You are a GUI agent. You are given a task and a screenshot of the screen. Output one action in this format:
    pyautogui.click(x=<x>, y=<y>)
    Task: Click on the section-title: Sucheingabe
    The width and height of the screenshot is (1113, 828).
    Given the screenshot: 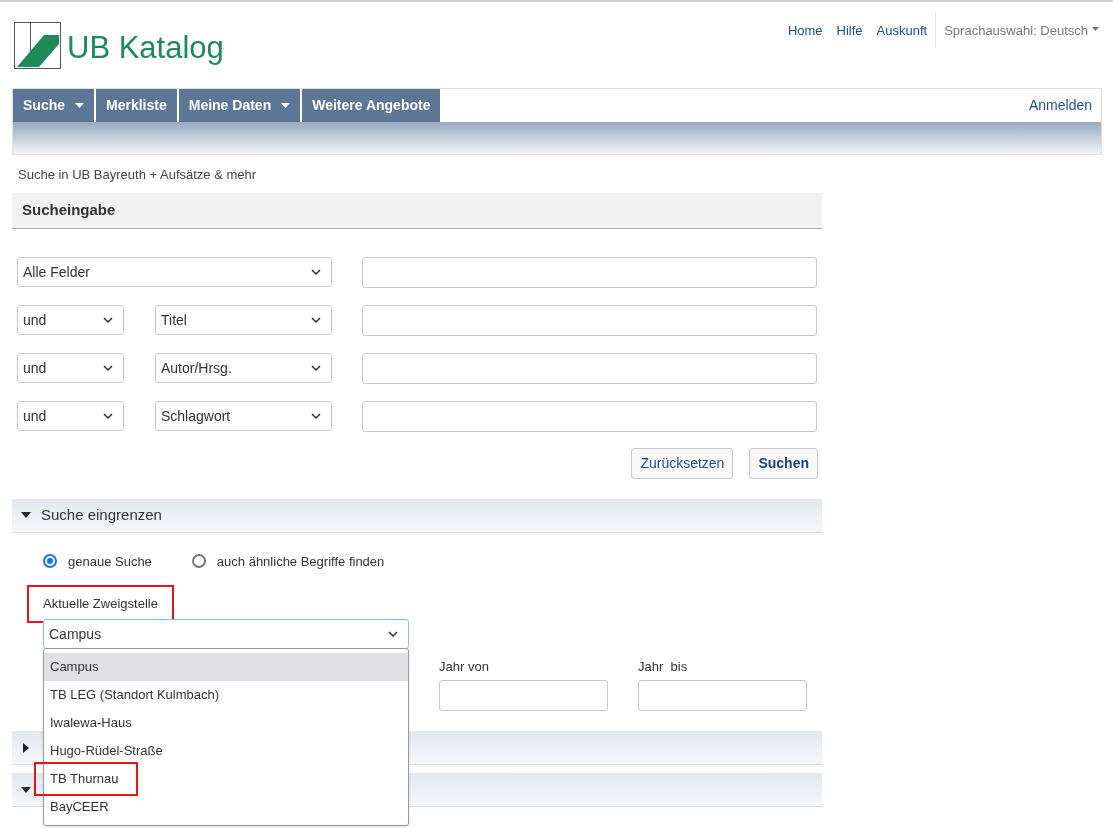 What is the action you would take?
    pyautogui.click(x=69, y=209)
    